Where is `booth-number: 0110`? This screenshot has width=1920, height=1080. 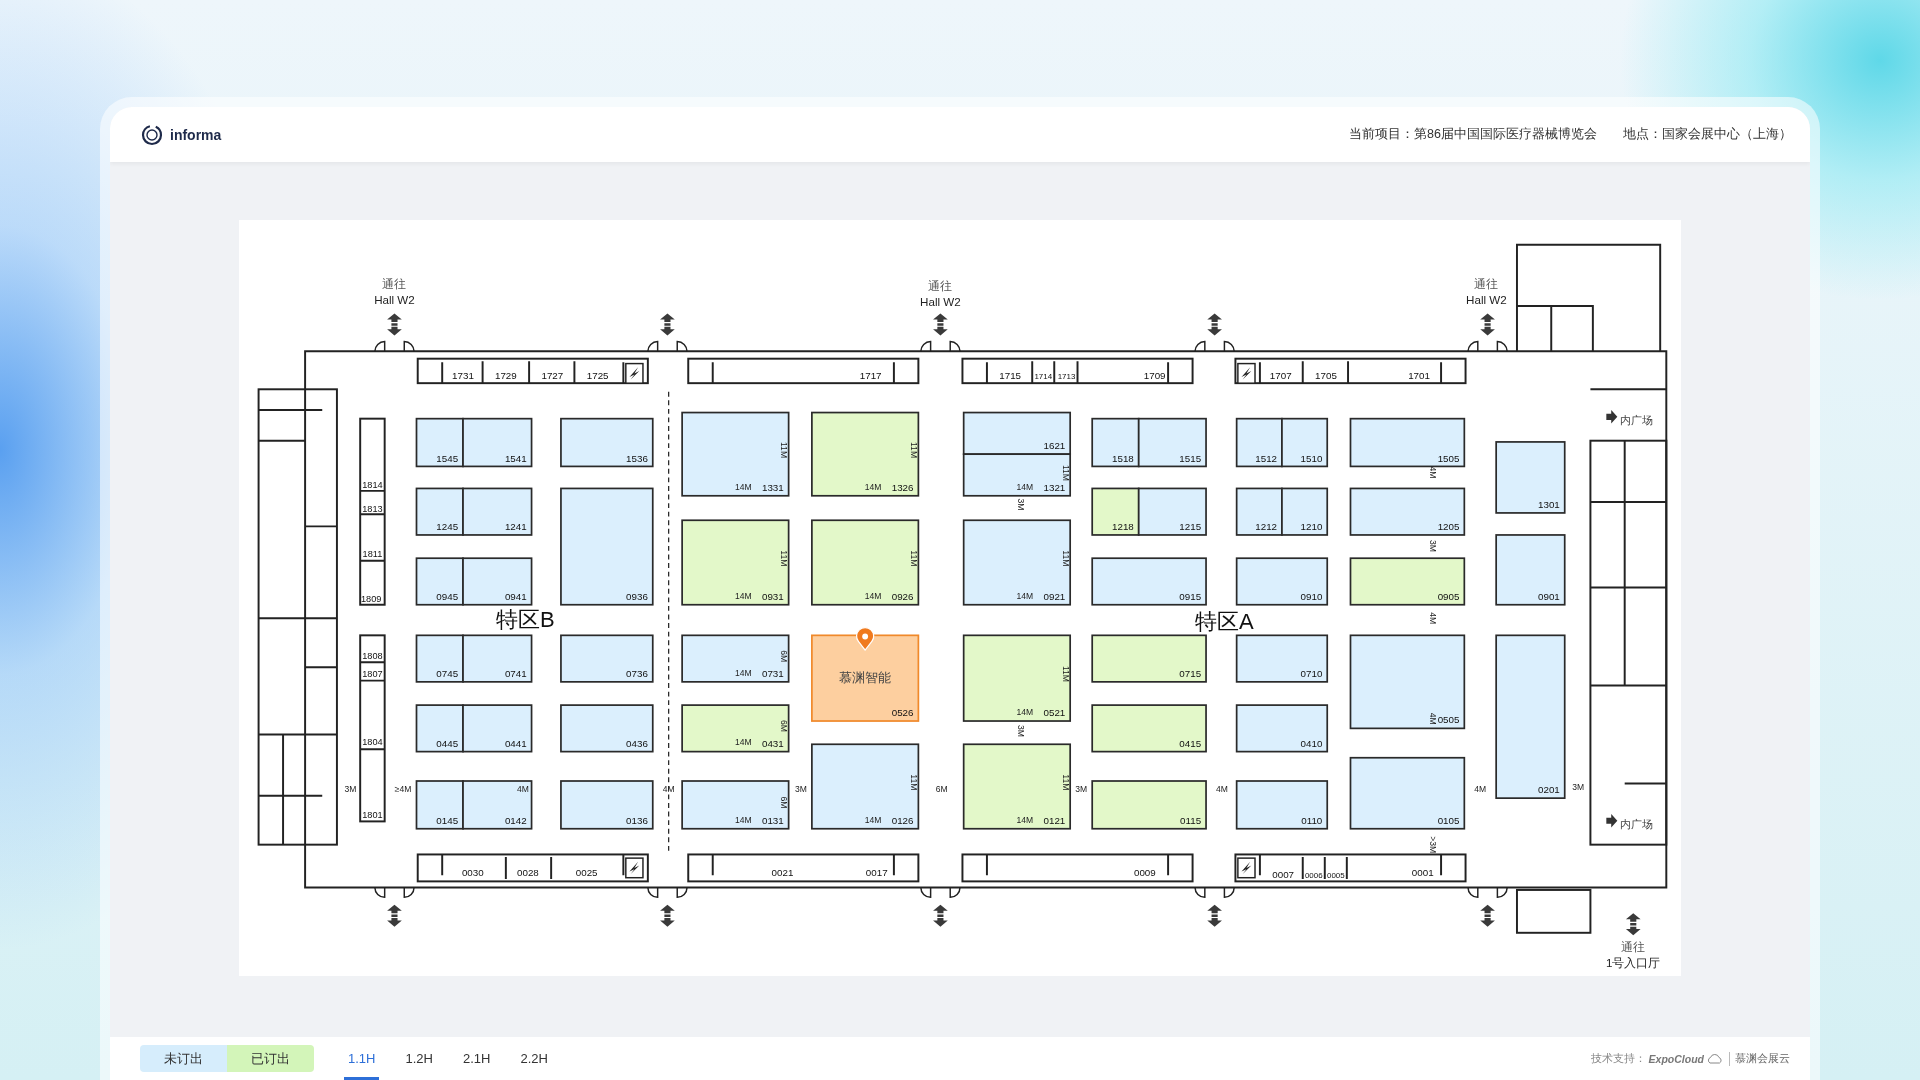
booth-number: 0110 is located at coordinates (1312, 820).